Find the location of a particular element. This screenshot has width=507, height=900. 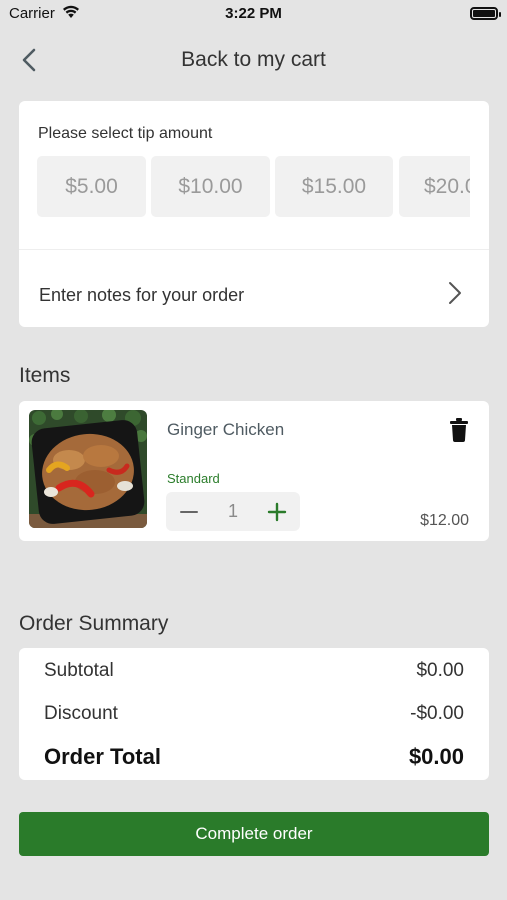

nav-header: Back to my cart is located at coordinates (253, 60).